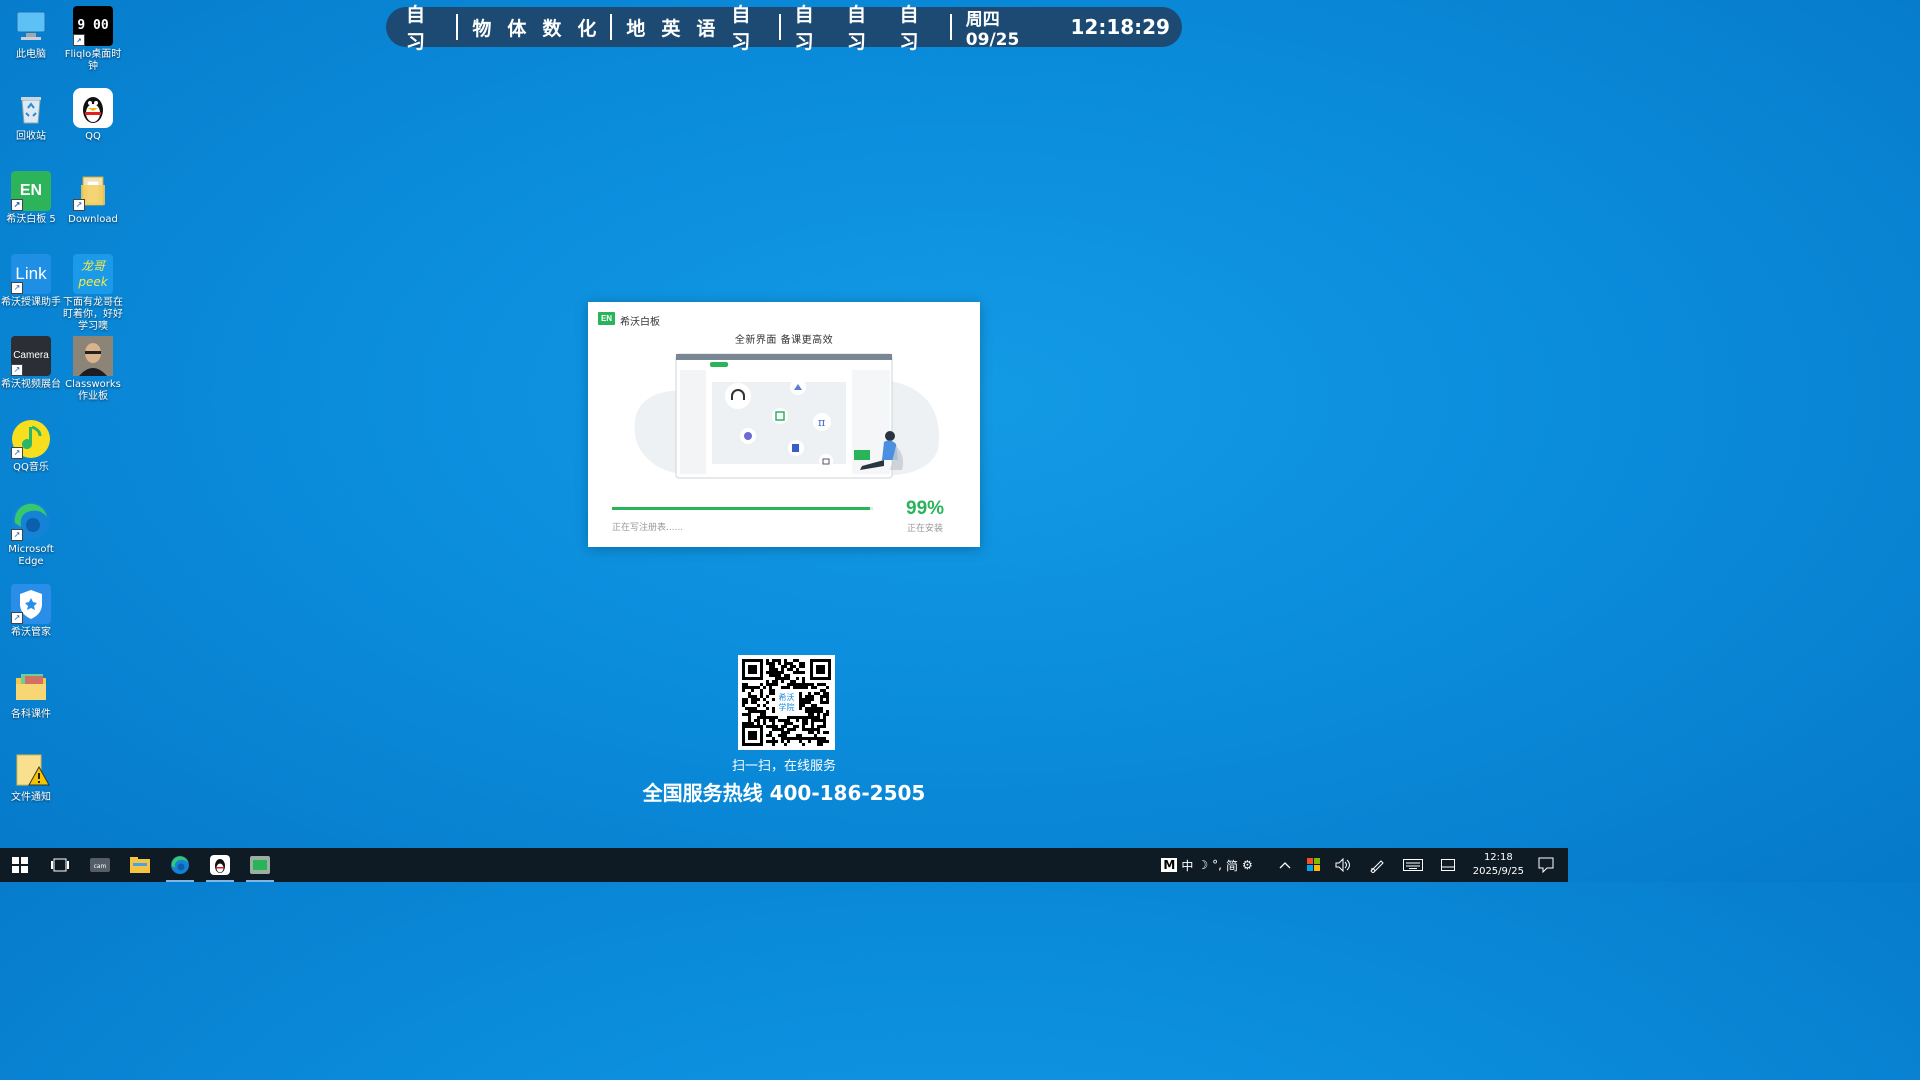 This screenshot has width=1920, height=1080. What do you see at coordinates (93, 112) in the screenshot?
I see `desktop-icon-qq: QQ` at bounding box center [93, 112].